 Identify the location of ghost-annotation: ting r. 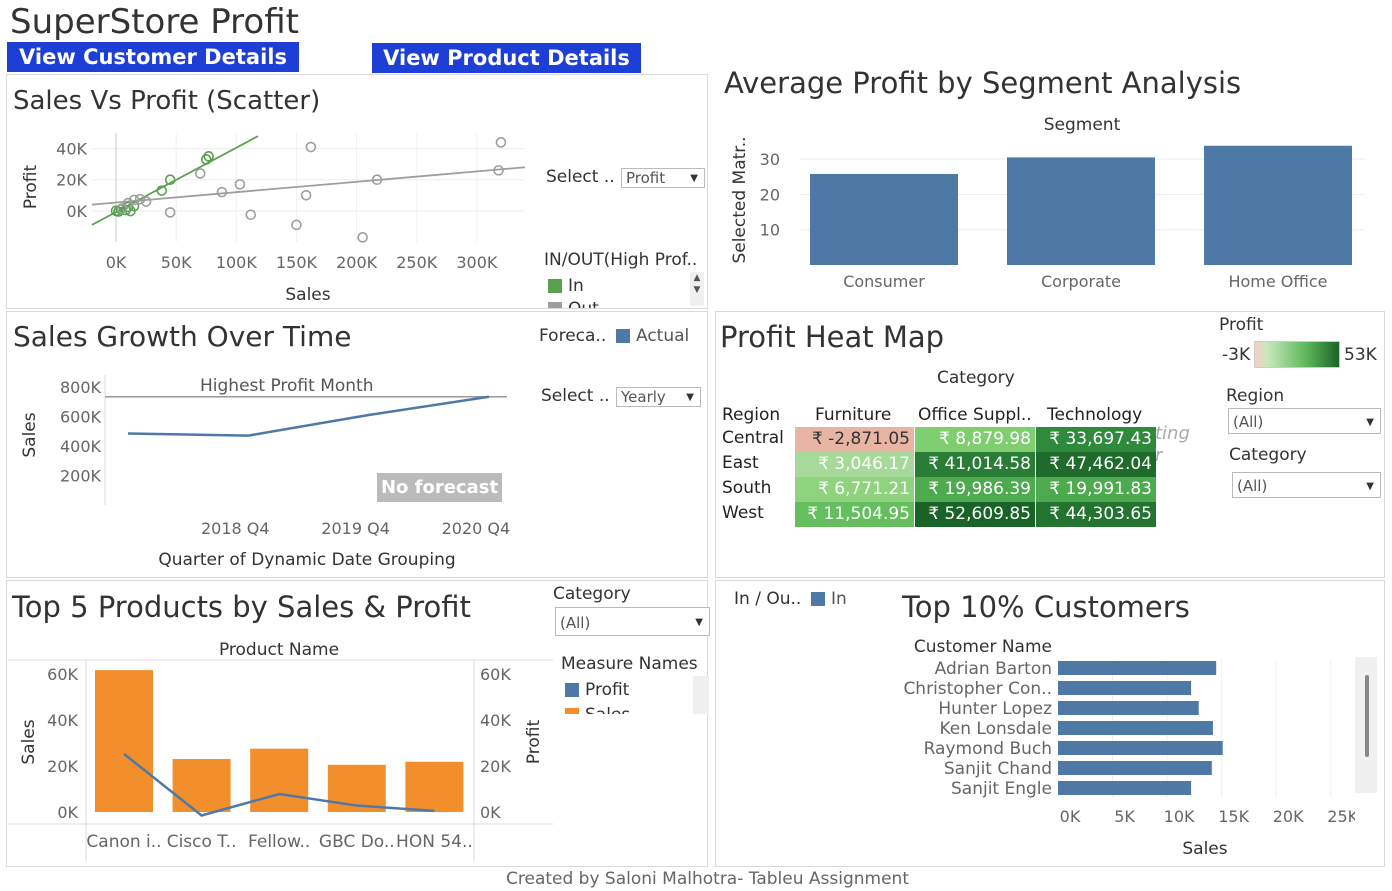
(1172, 444).